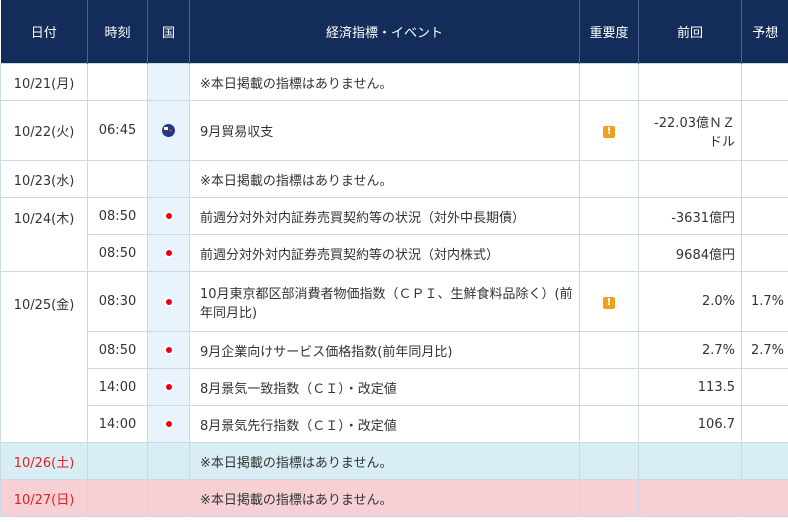 This screenshot has width=788, height=522. Describe the element at coordinates (609, 32) in the screenshot. I see `header-importance: 重要度` at that location.